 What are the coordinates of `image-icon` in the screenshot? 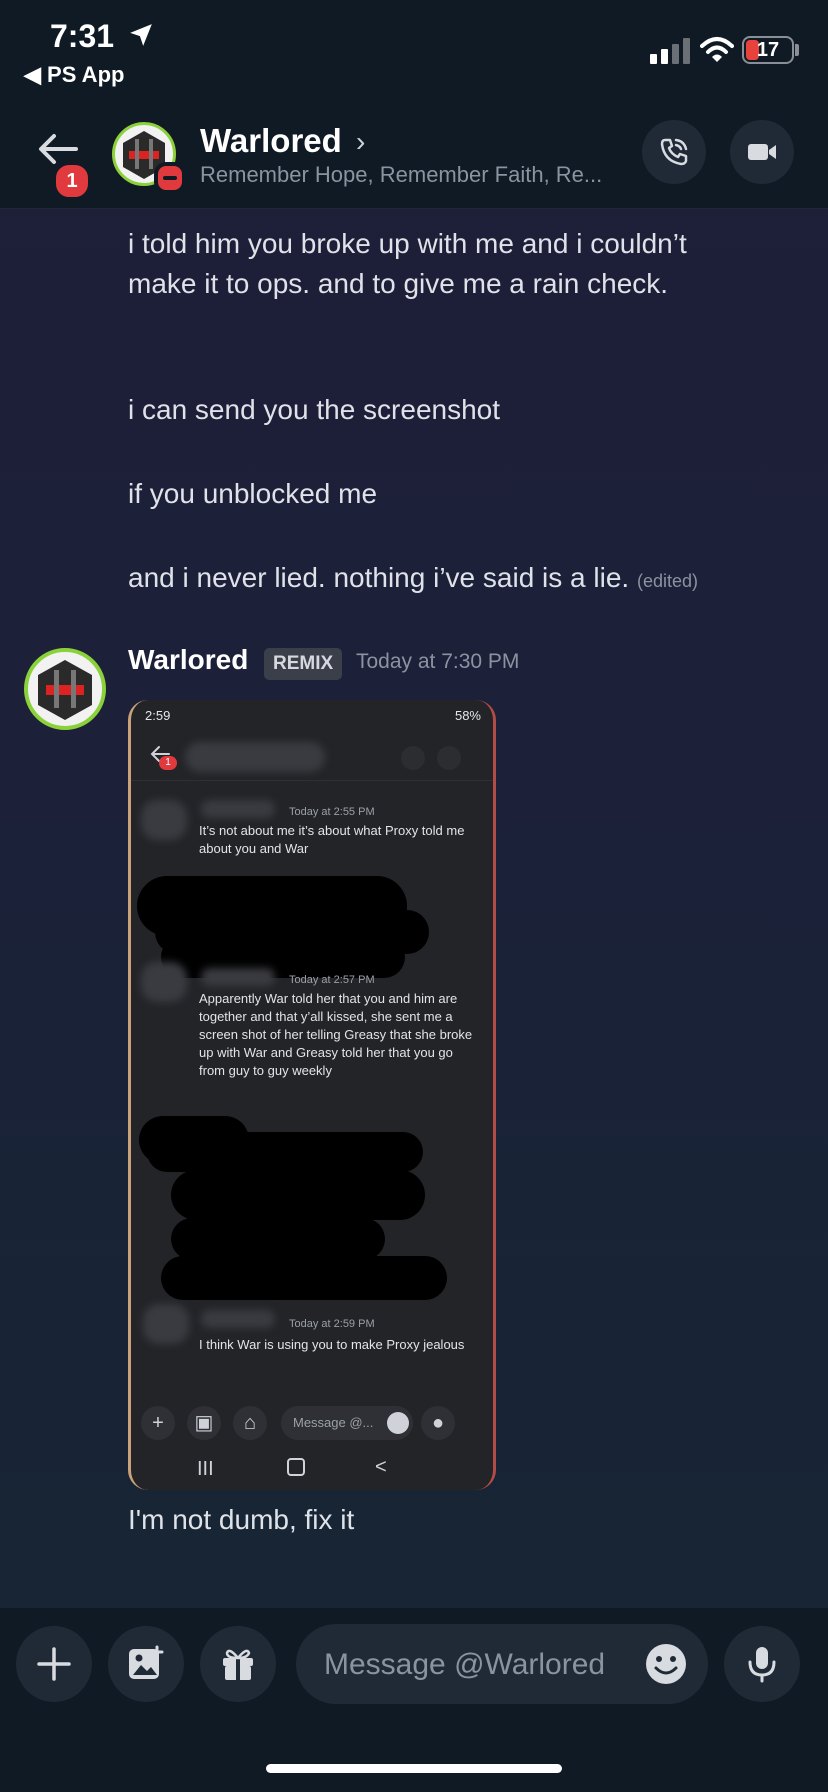 It's located at (146, 1662).